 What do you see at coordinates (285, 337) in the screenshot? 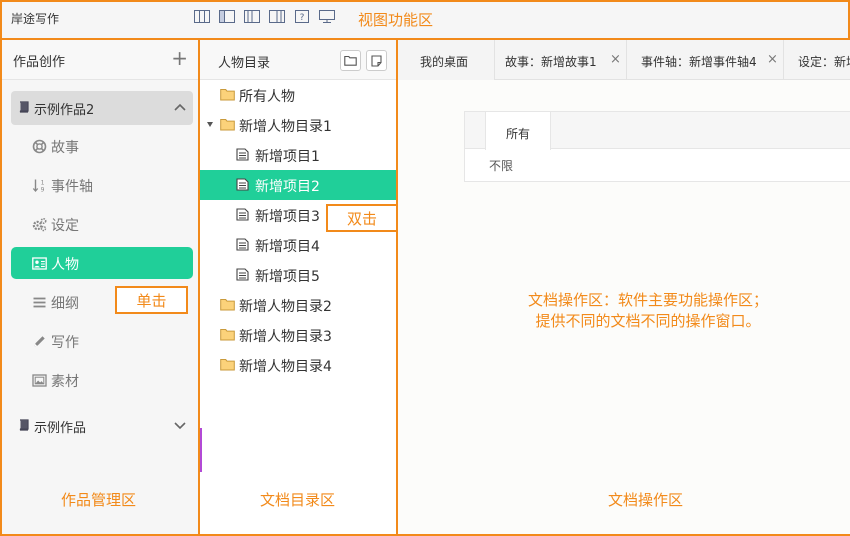
I see `tree-item-label: 新增人物目录3` at bounding box center [285, 337].